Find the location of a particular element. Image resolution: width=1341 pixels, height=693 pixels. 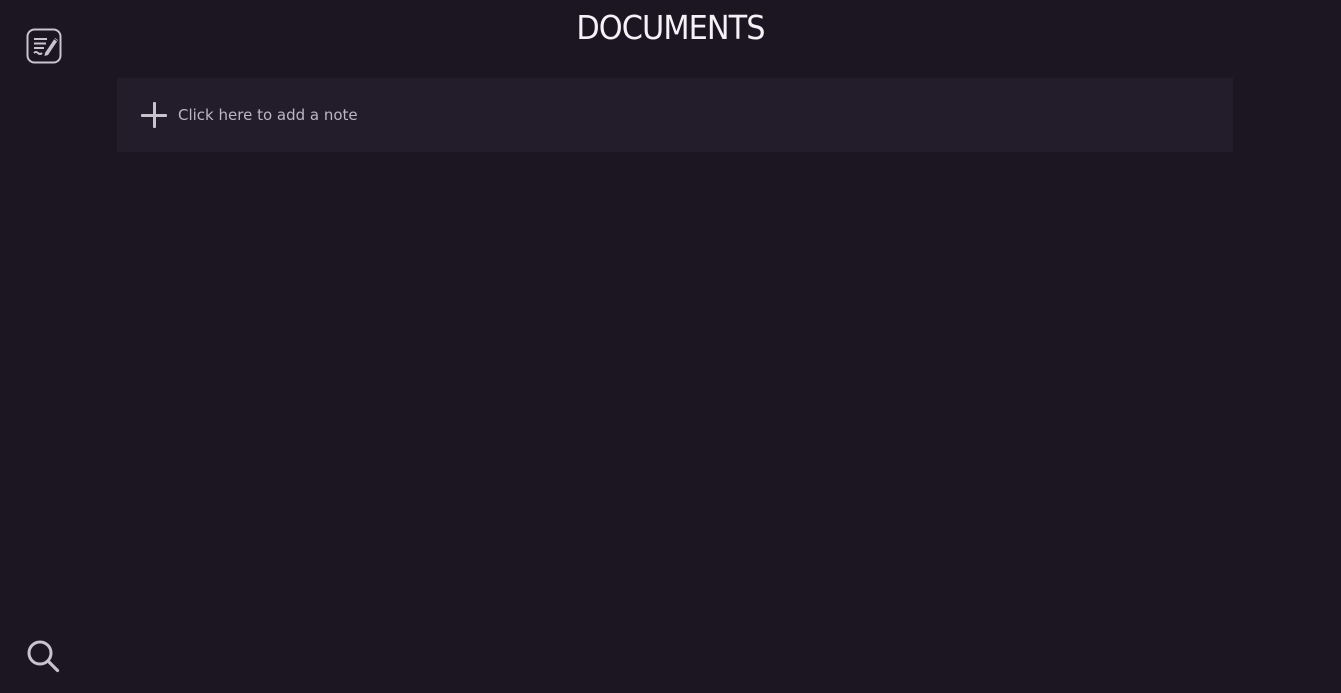

search-button is located at coordinates (43, 656).